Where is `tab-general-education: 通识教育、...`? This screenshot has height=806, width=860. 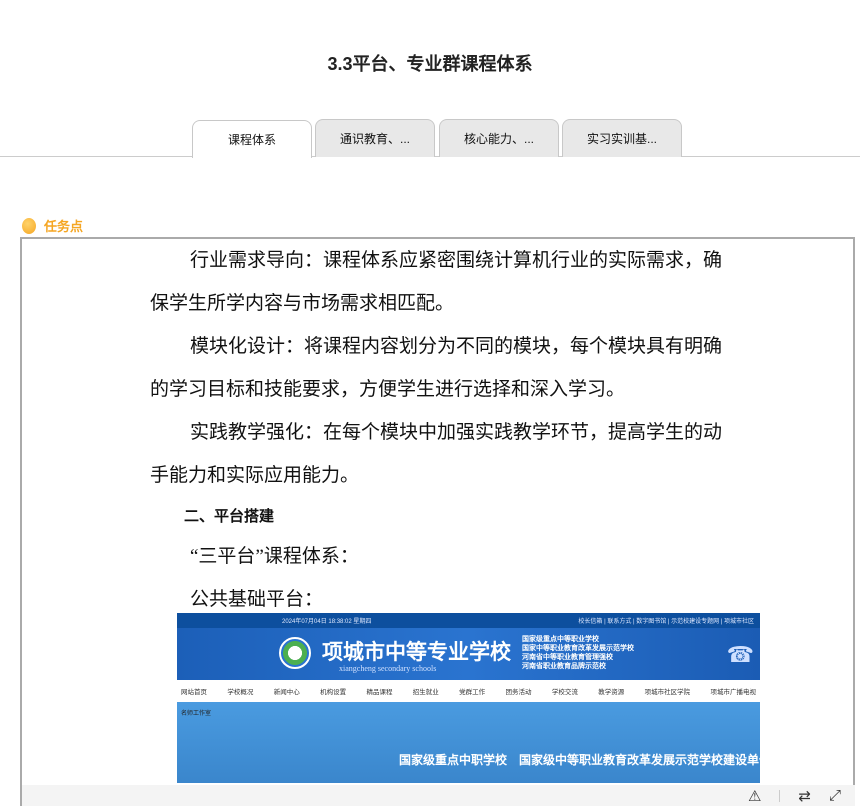 tab-general-education: 通识教育、... is located at coordinates (375, 138).